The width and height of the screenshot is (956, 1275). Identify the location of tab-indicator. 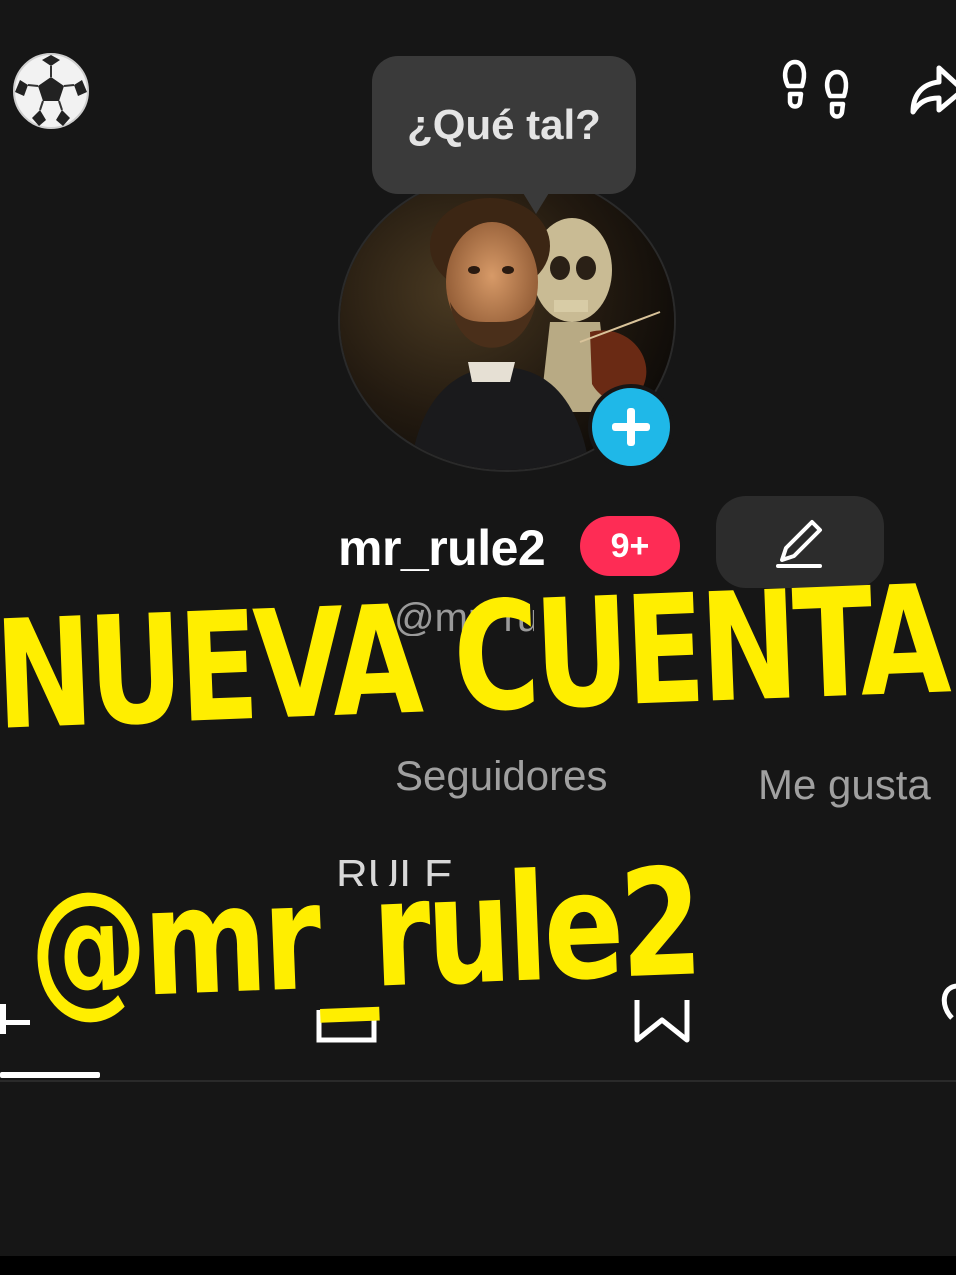
(50, 1075).